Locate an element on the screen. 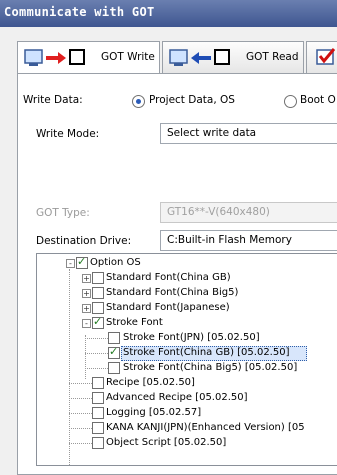 The width and height of the screenshot is (337, 475). tree-item-standard-font-jp: Standard Font(Japanese) is located at coordinates (168, 309).